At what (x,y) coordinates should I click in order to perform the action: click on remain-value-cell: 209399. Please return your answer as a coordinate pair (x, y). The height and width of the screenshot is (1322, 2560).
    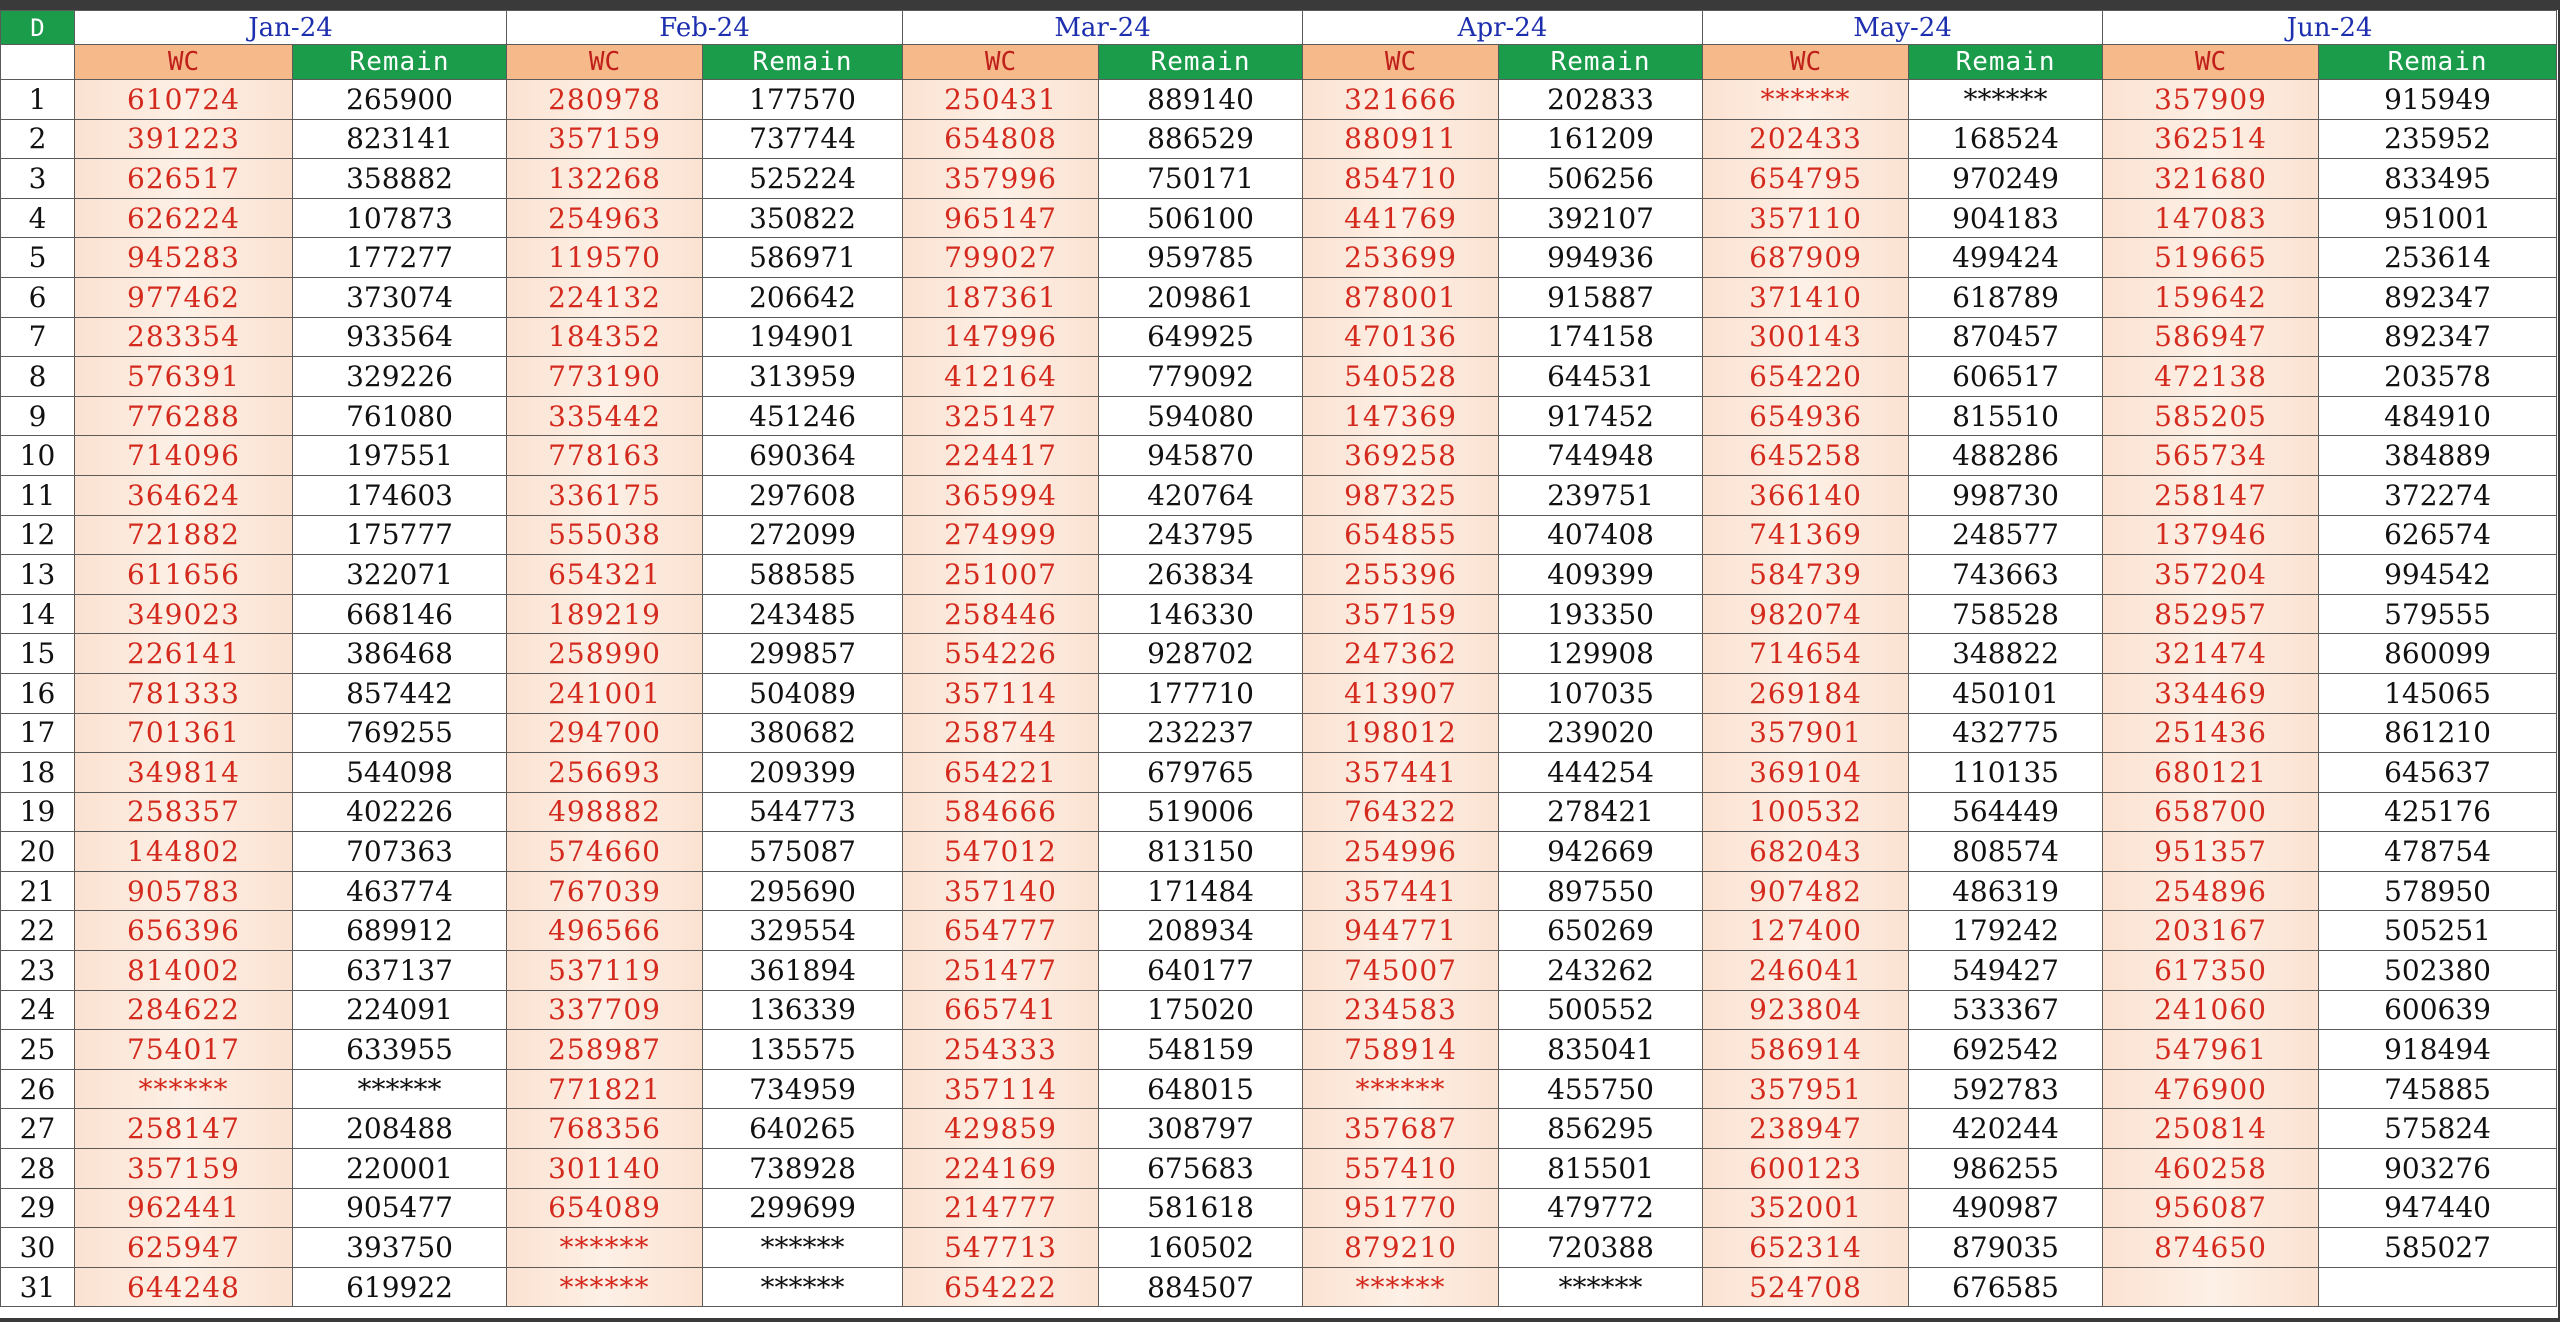
    Looking at the image, I should click on (803, 772).